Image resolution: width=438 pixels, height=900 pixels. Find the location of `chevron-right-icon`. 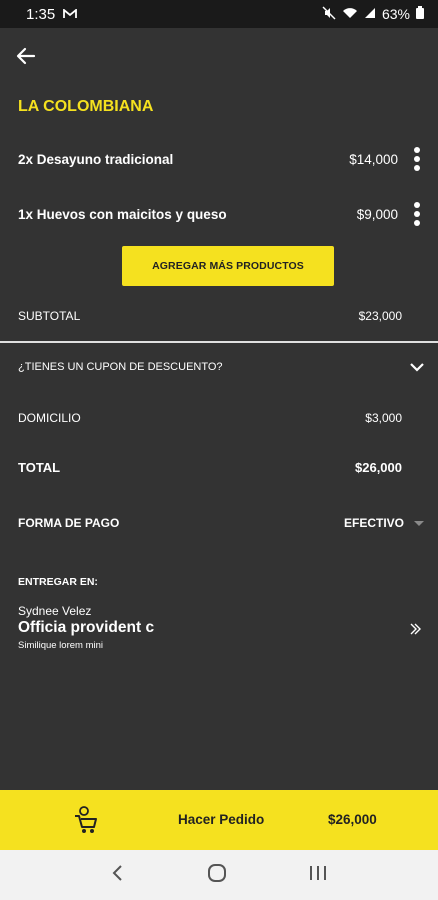

chevron-right-icon is located at coordinates (415, 629).